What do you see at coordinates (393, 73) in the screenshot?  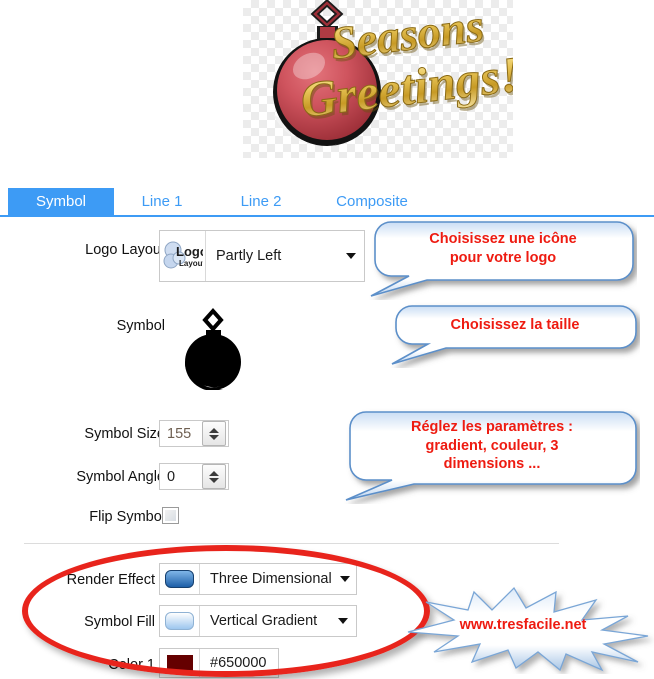 I see `seasons-greetings-logo: Seasons Seasons Greetings! Greetings!` at bounding box center [393, 73].